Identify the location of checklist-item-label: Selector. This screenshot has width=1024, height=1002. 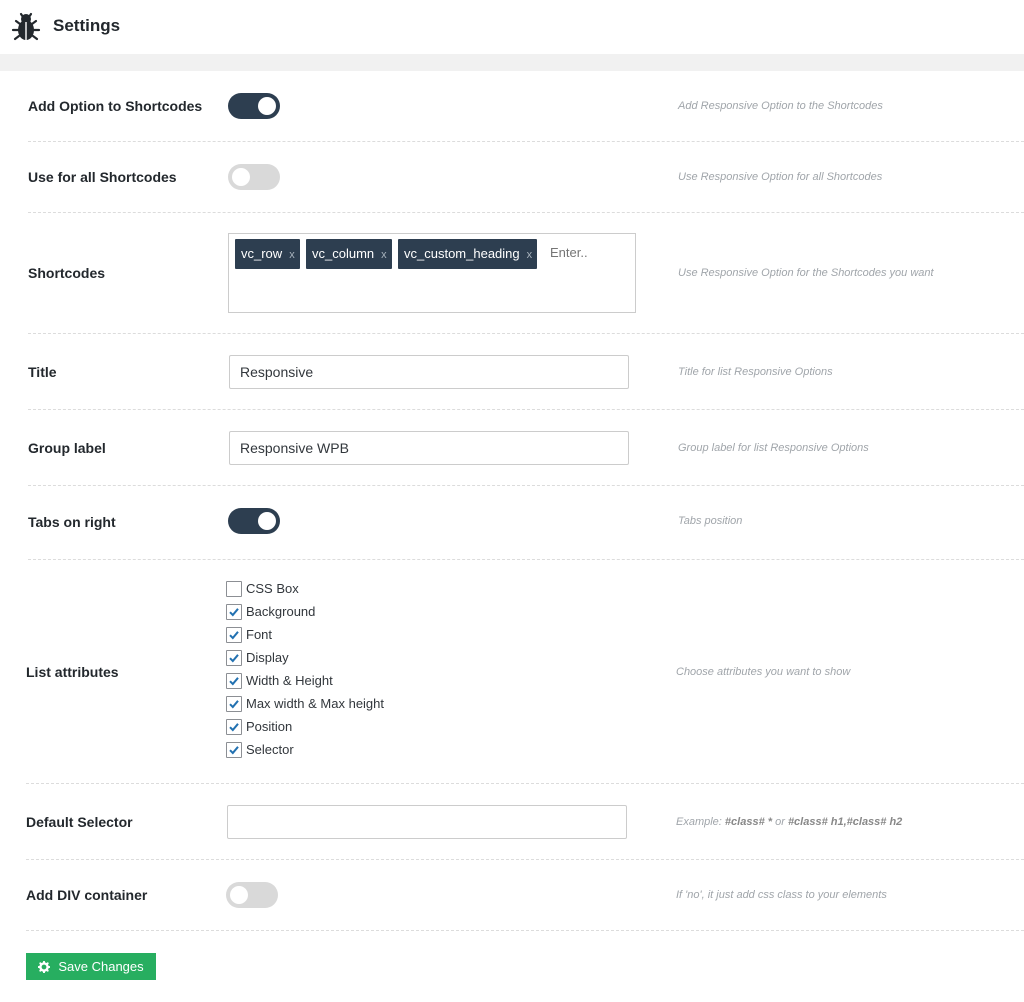
(270, 749).